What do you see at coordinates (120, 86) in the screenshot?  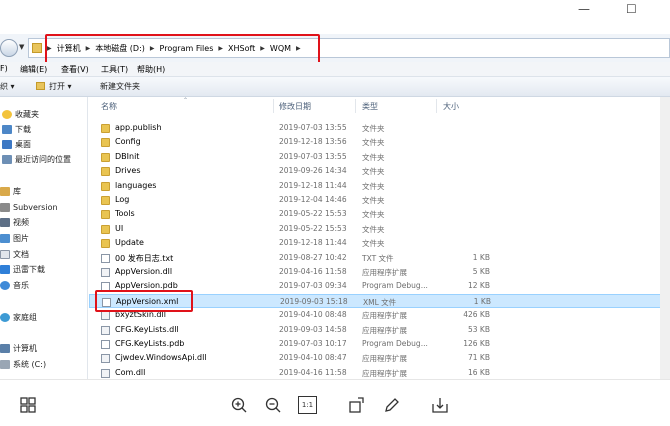 I see `new-folder-button: 新建文件夹` at bounding box center [120, 86].